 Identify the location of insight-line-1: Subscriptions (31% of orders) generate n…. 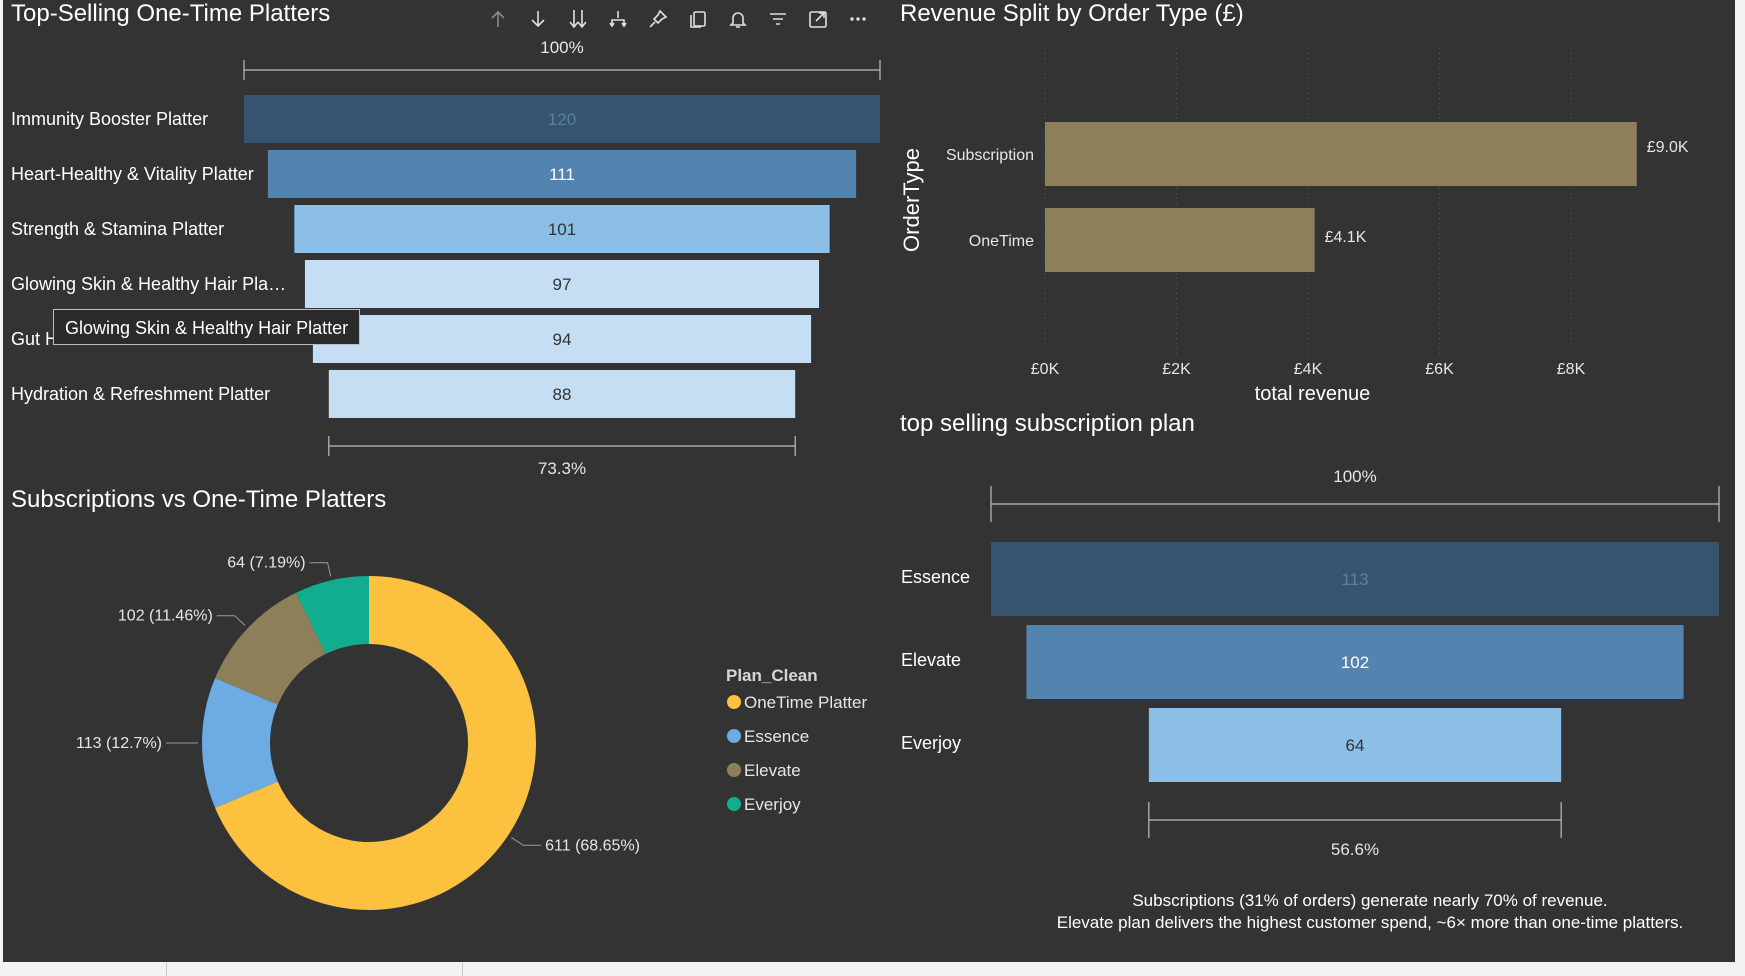
(1370, 900).